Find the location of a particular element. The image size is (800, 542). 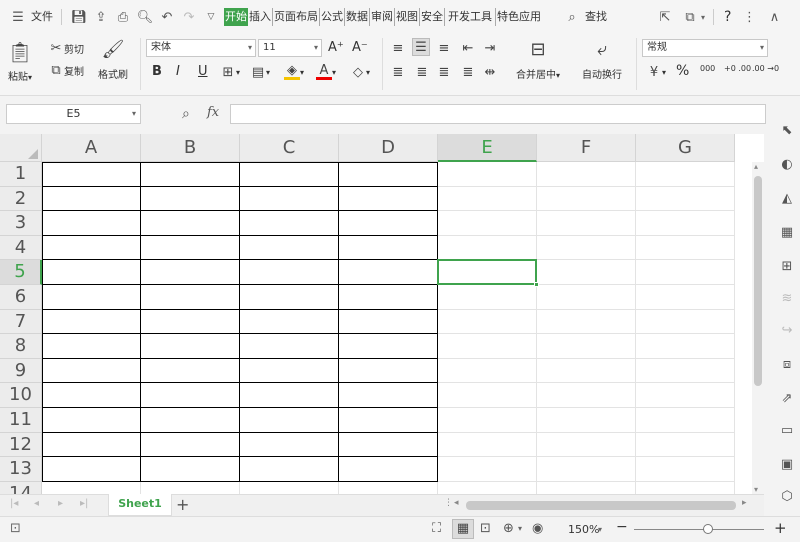

zoom-slider-track is located at coordinates (699, 529).